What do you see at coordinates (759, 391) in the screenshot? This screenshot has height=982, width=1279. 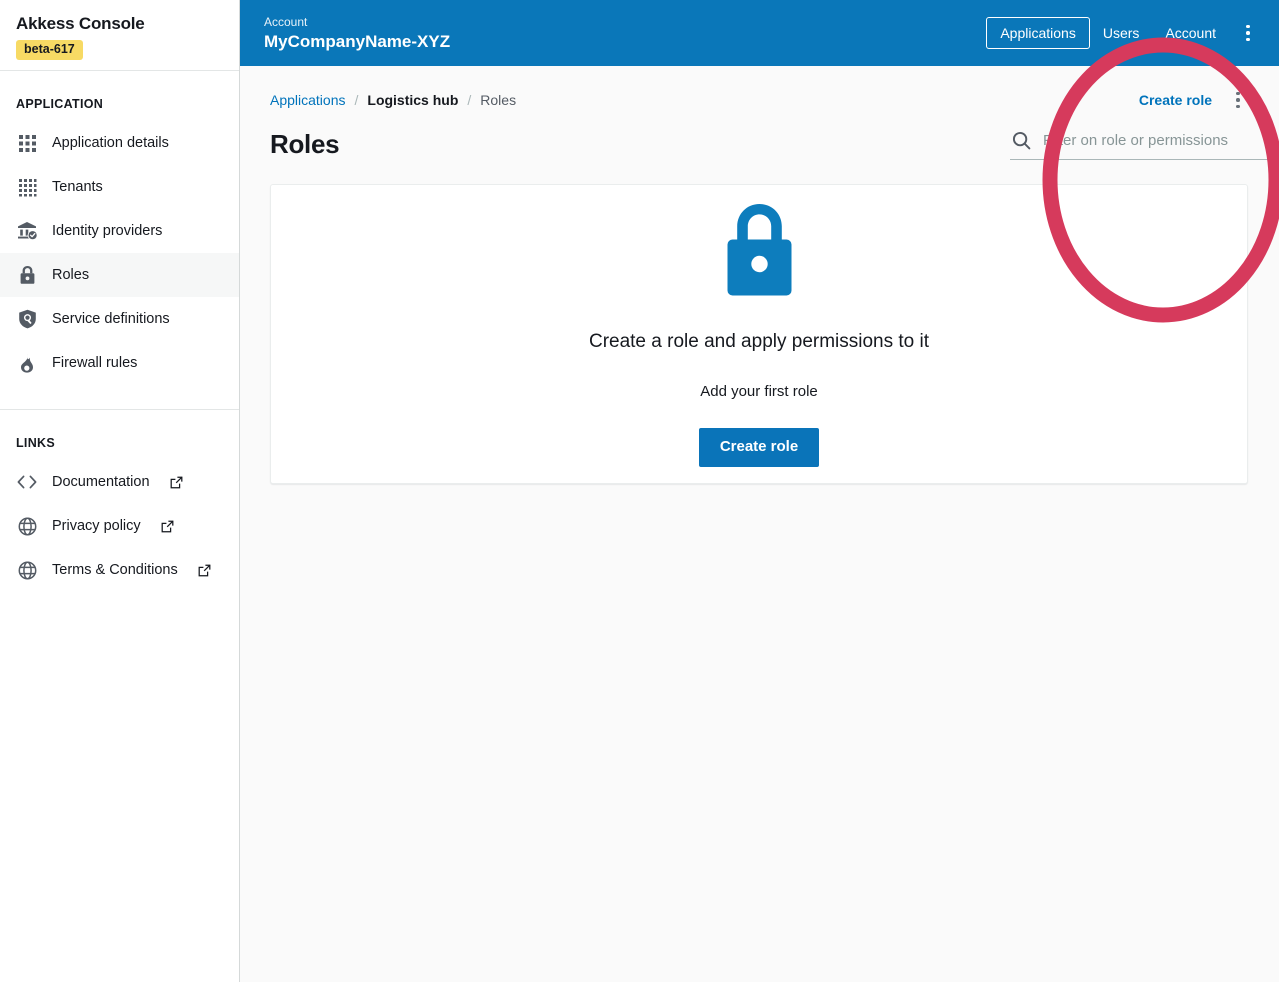 I see `empty-state-subtitle: Add your first role` at bounding box center [759, 391].